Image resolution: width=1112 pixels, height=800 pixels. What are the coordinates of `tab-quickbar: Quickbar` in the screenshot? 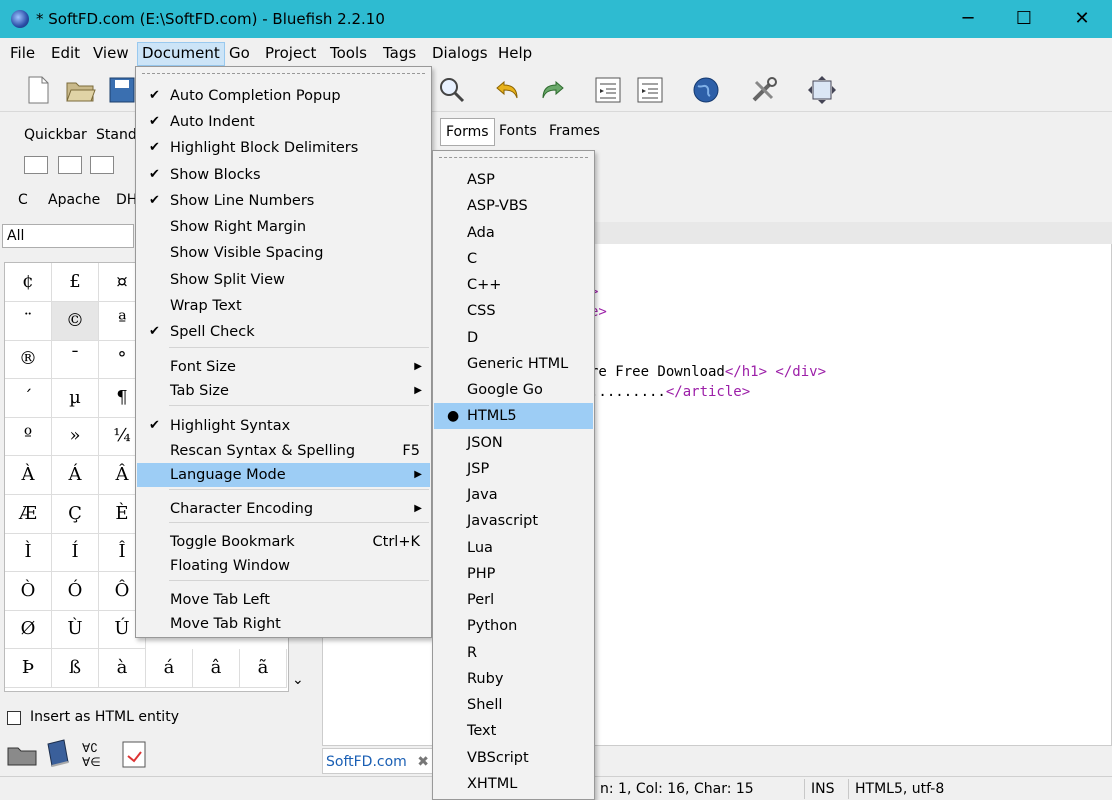 It's located at (55, 135).